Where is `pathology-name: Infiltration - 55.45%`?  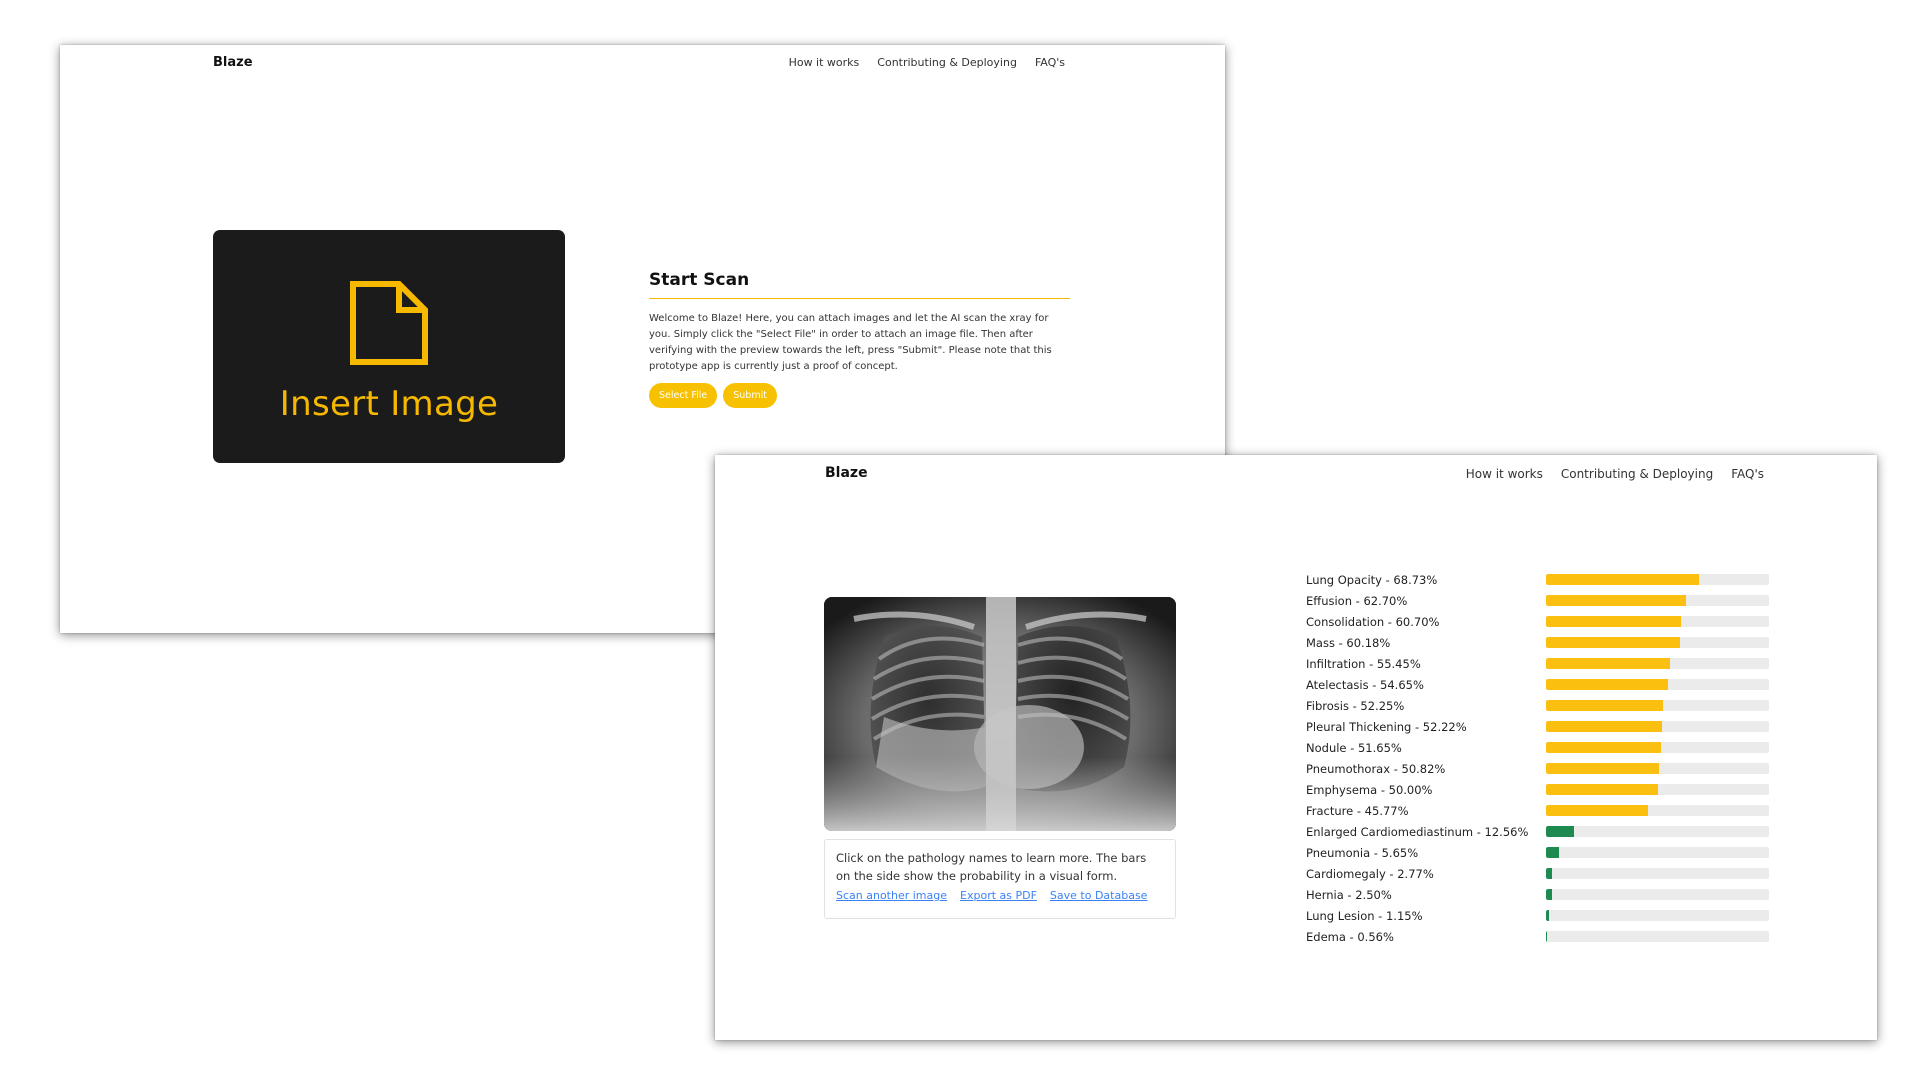
pathology-name: Infiltration - 55.45% is located at coordinates (1363, 664).